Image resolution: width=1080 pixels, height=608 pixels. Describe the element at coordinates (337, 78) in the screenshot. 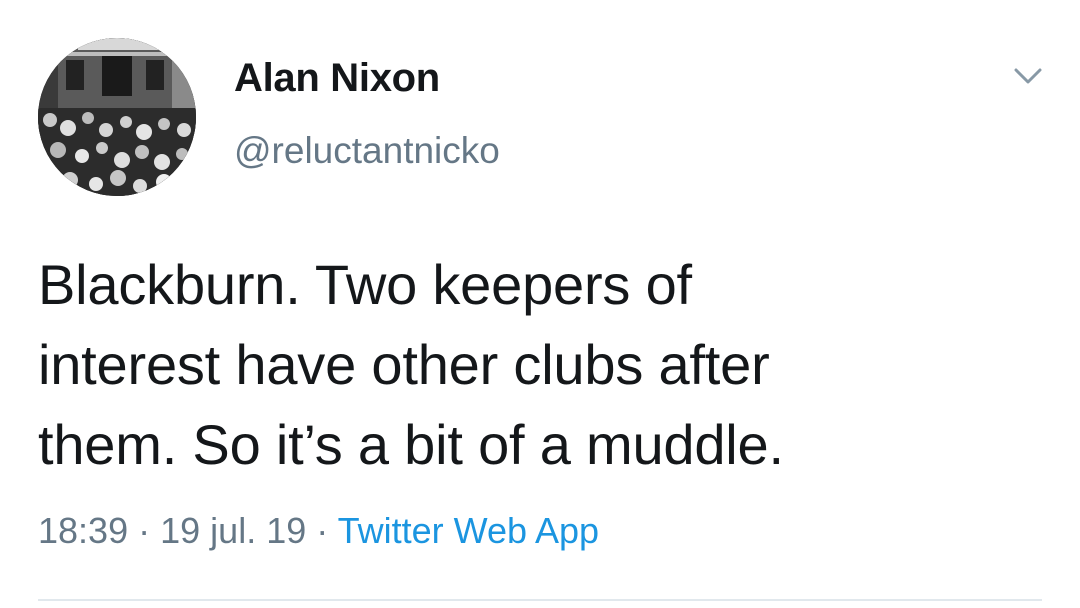

I see `author-display-name: Alan Nixon` at that location.